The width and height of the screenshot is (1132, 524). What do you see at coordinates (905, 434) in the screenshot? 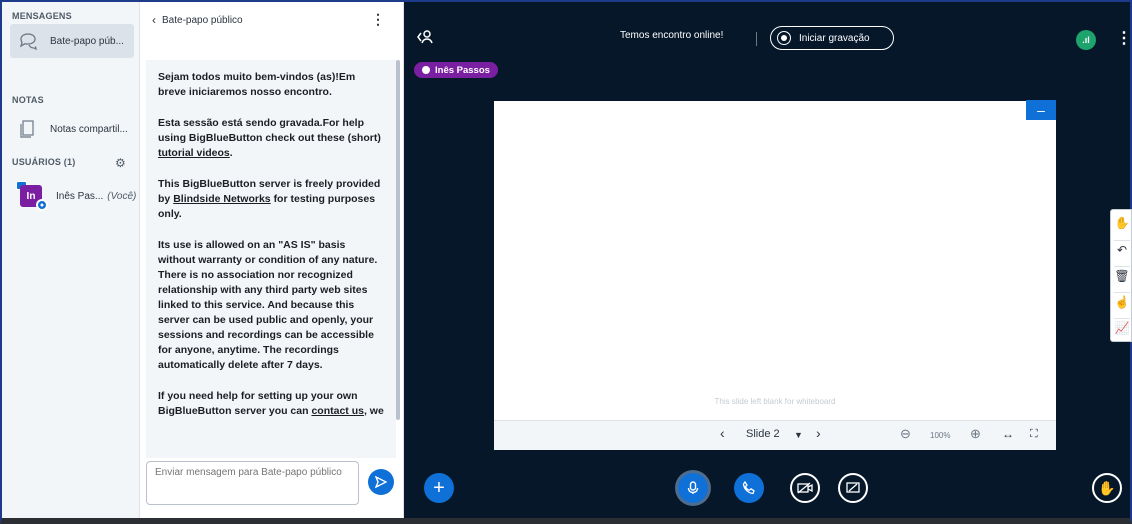
I see `zoom-out-icon: ⊖` at bounding box center [905, 434].